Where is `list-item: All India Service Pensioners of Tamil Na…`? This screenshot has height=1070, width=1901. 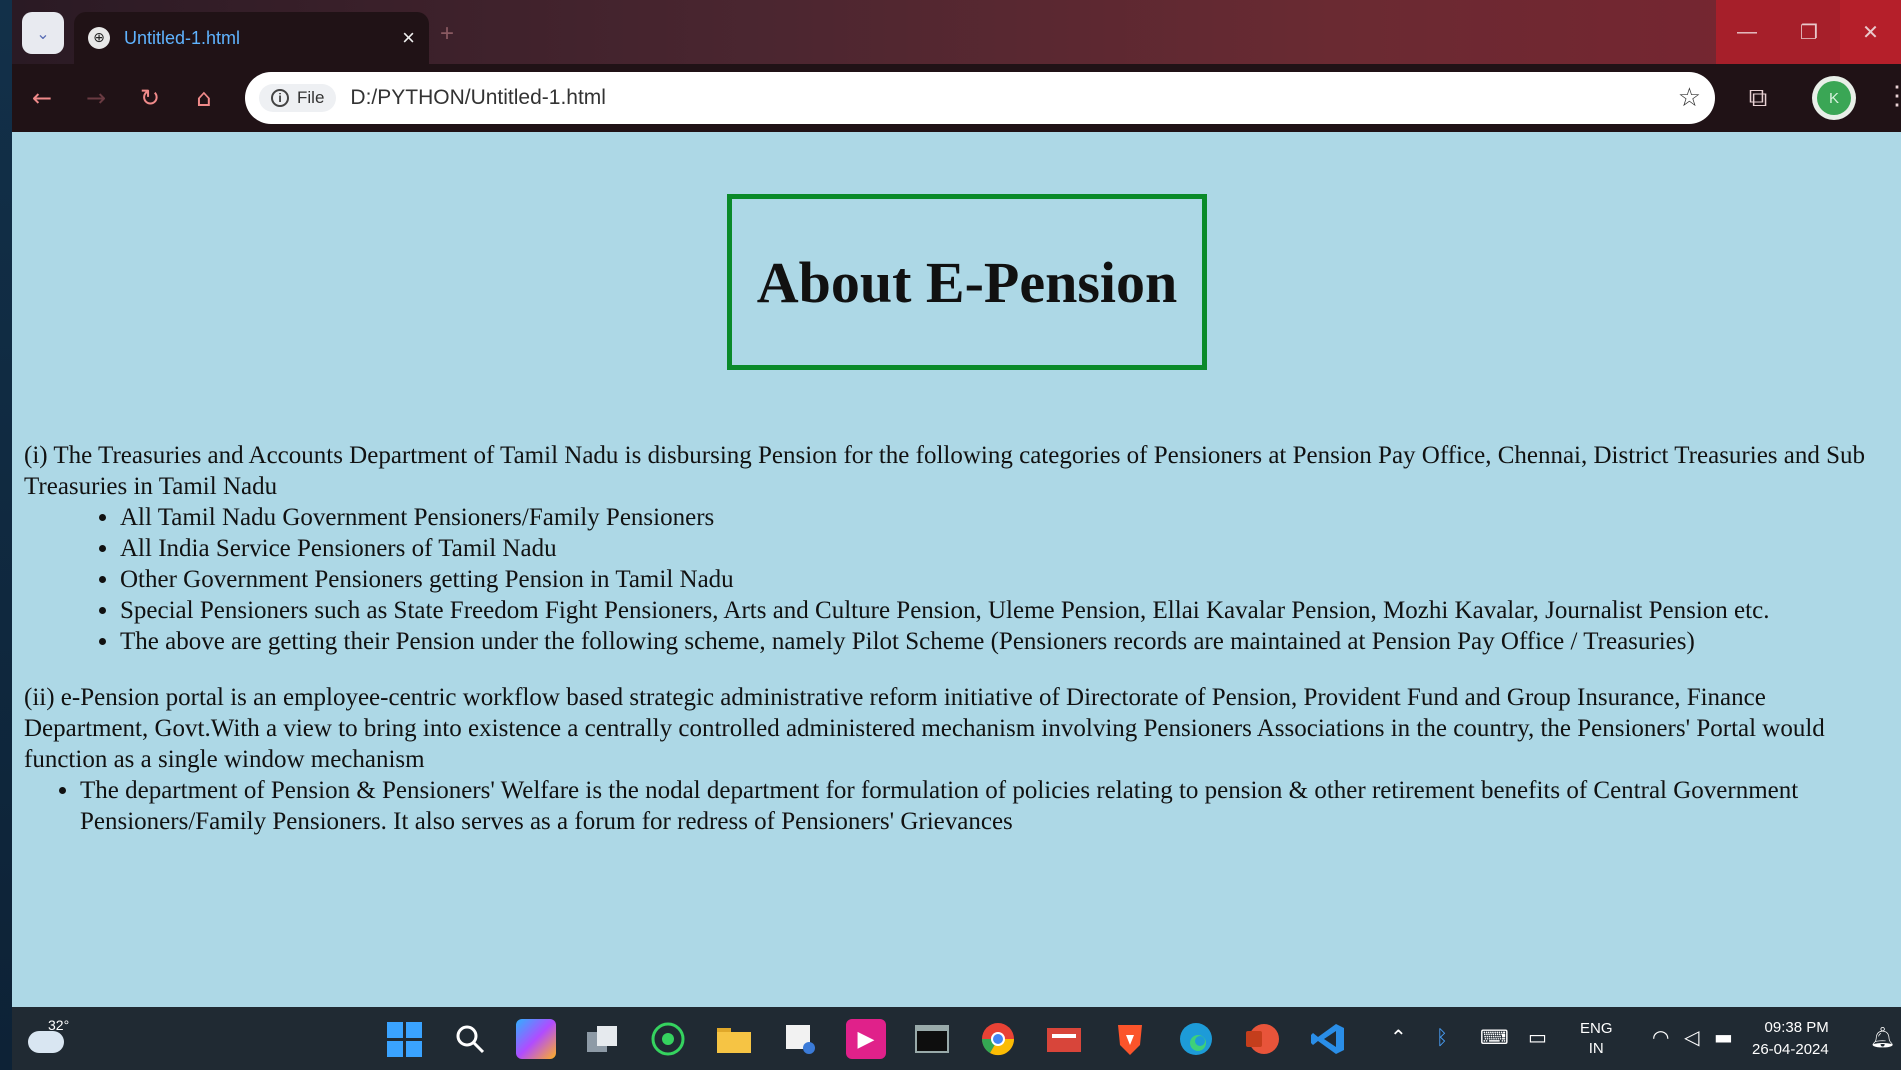
list-item: All India Service Pensioners of Tamil Na… is located at coordinates (1006, 548).